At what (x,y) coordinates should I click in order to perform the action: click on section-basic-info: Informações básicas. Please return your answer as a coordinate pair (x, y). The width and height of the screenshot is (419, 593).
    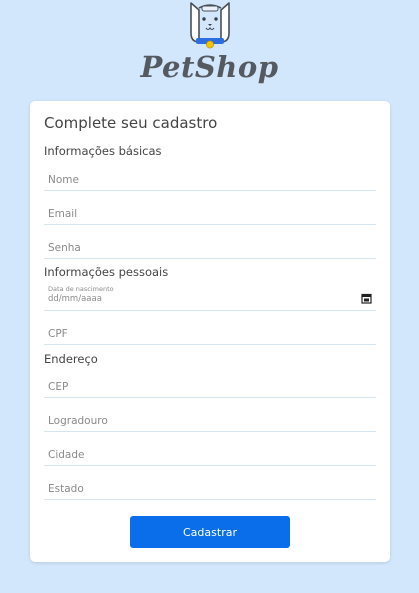
    Looking at the image, I should click on (103, 151).